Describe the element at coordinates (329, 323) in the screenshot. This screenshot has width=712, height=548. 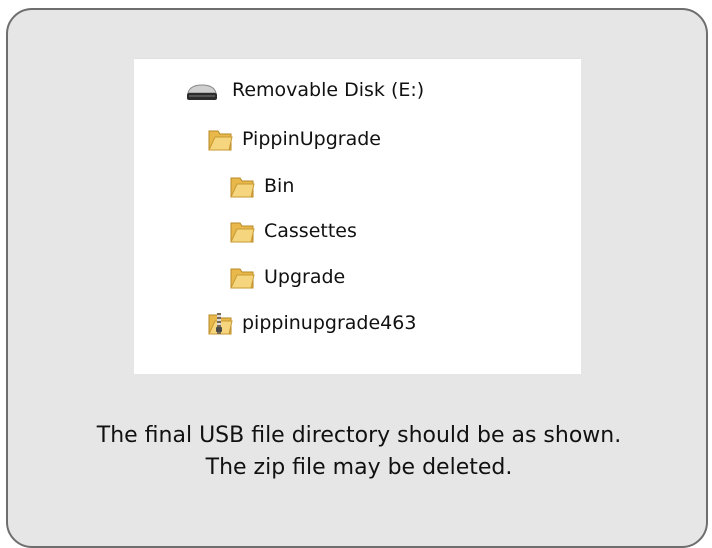
I see `tree-item-label: pippinupgrade463` at that location.